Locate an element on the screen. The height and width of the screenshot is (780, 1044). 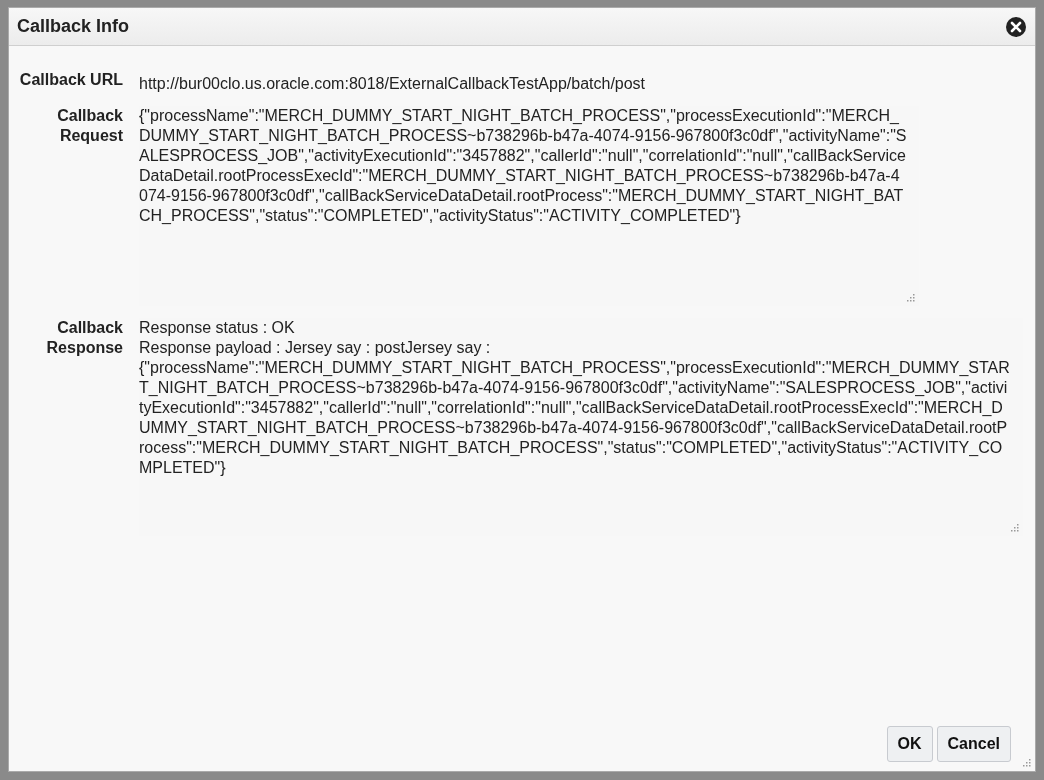
field-label: Callback URL is located at coordinates (70, 80).